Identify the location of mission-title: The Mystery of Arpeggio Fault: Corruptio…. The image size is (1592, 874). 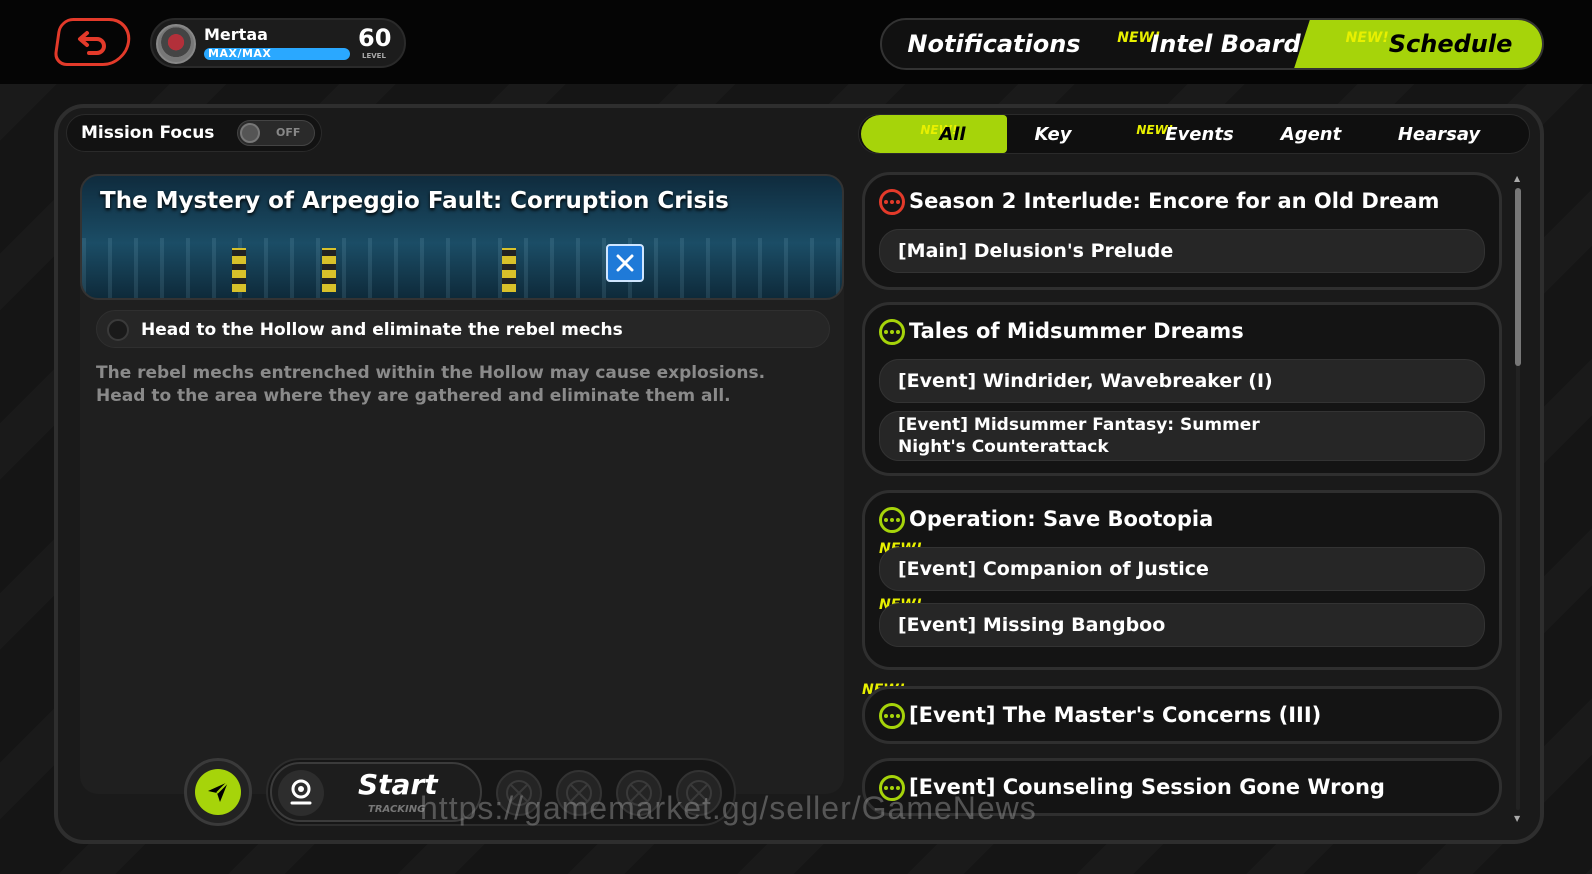
(414, 201).